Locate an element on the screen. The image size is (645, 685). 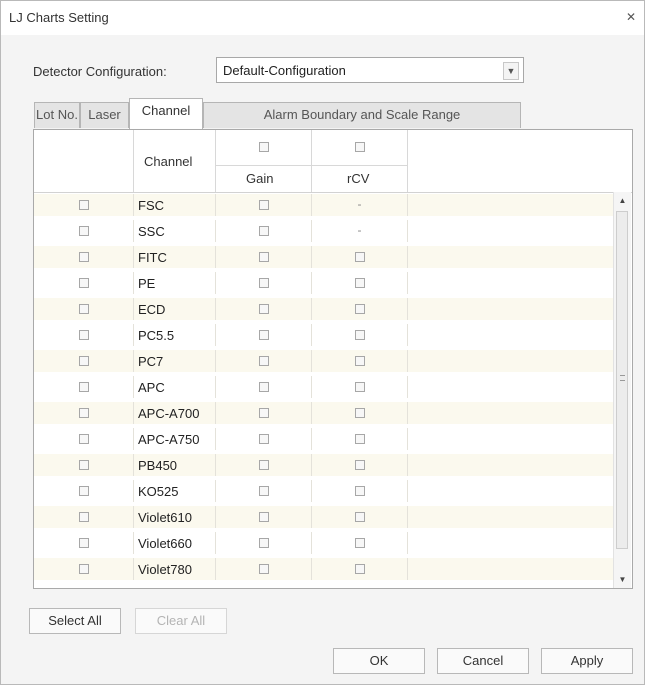
down-arrow-icon: ▼ is located at coordinates (622, 579).